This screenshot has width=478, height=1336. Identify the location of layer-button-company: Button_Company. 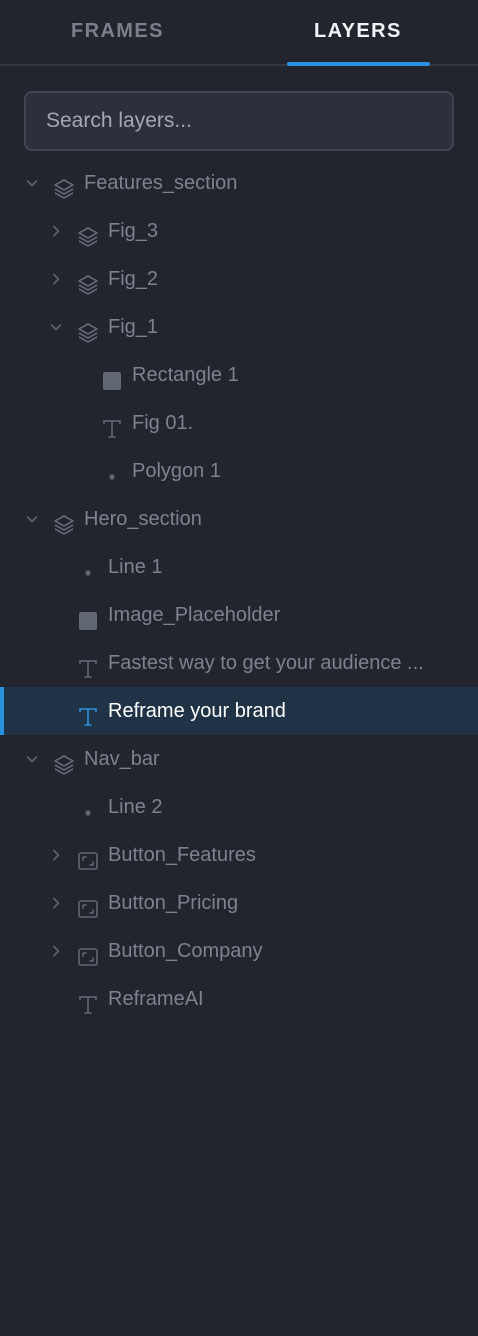
(239, 951).